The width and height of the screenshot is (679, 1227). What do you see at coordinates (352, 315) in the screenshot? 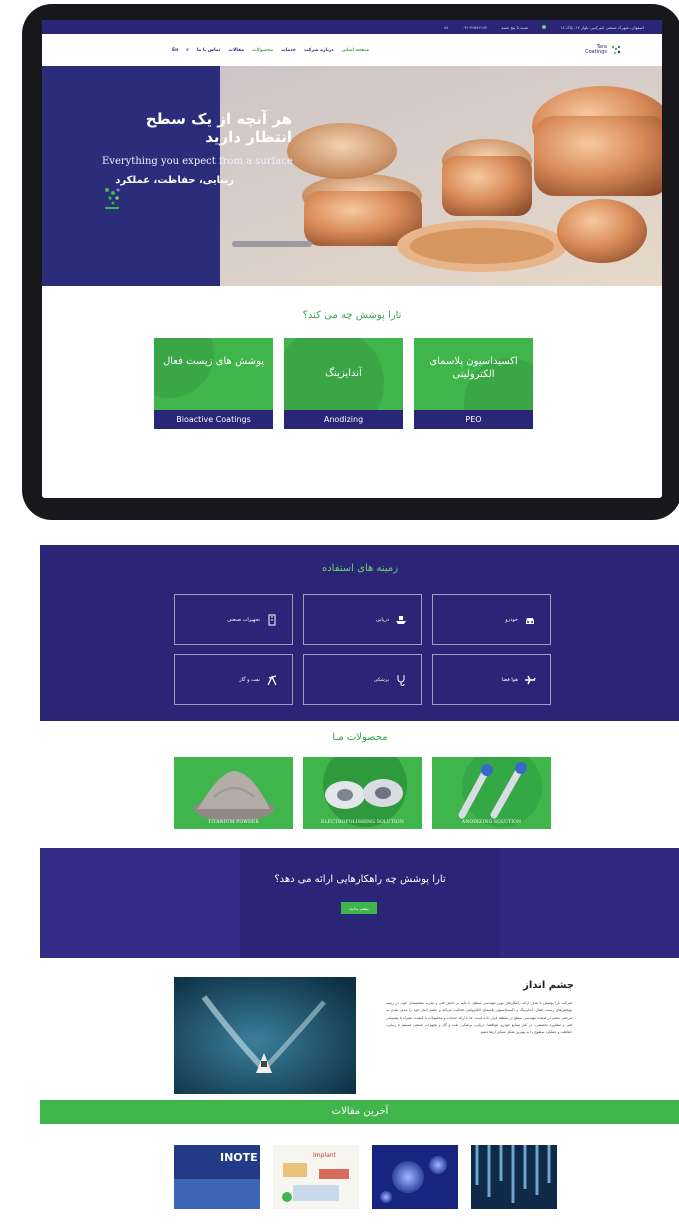
I see `services-title: تارا پوشش چه می کند؟` at bounding box center [352, 315].